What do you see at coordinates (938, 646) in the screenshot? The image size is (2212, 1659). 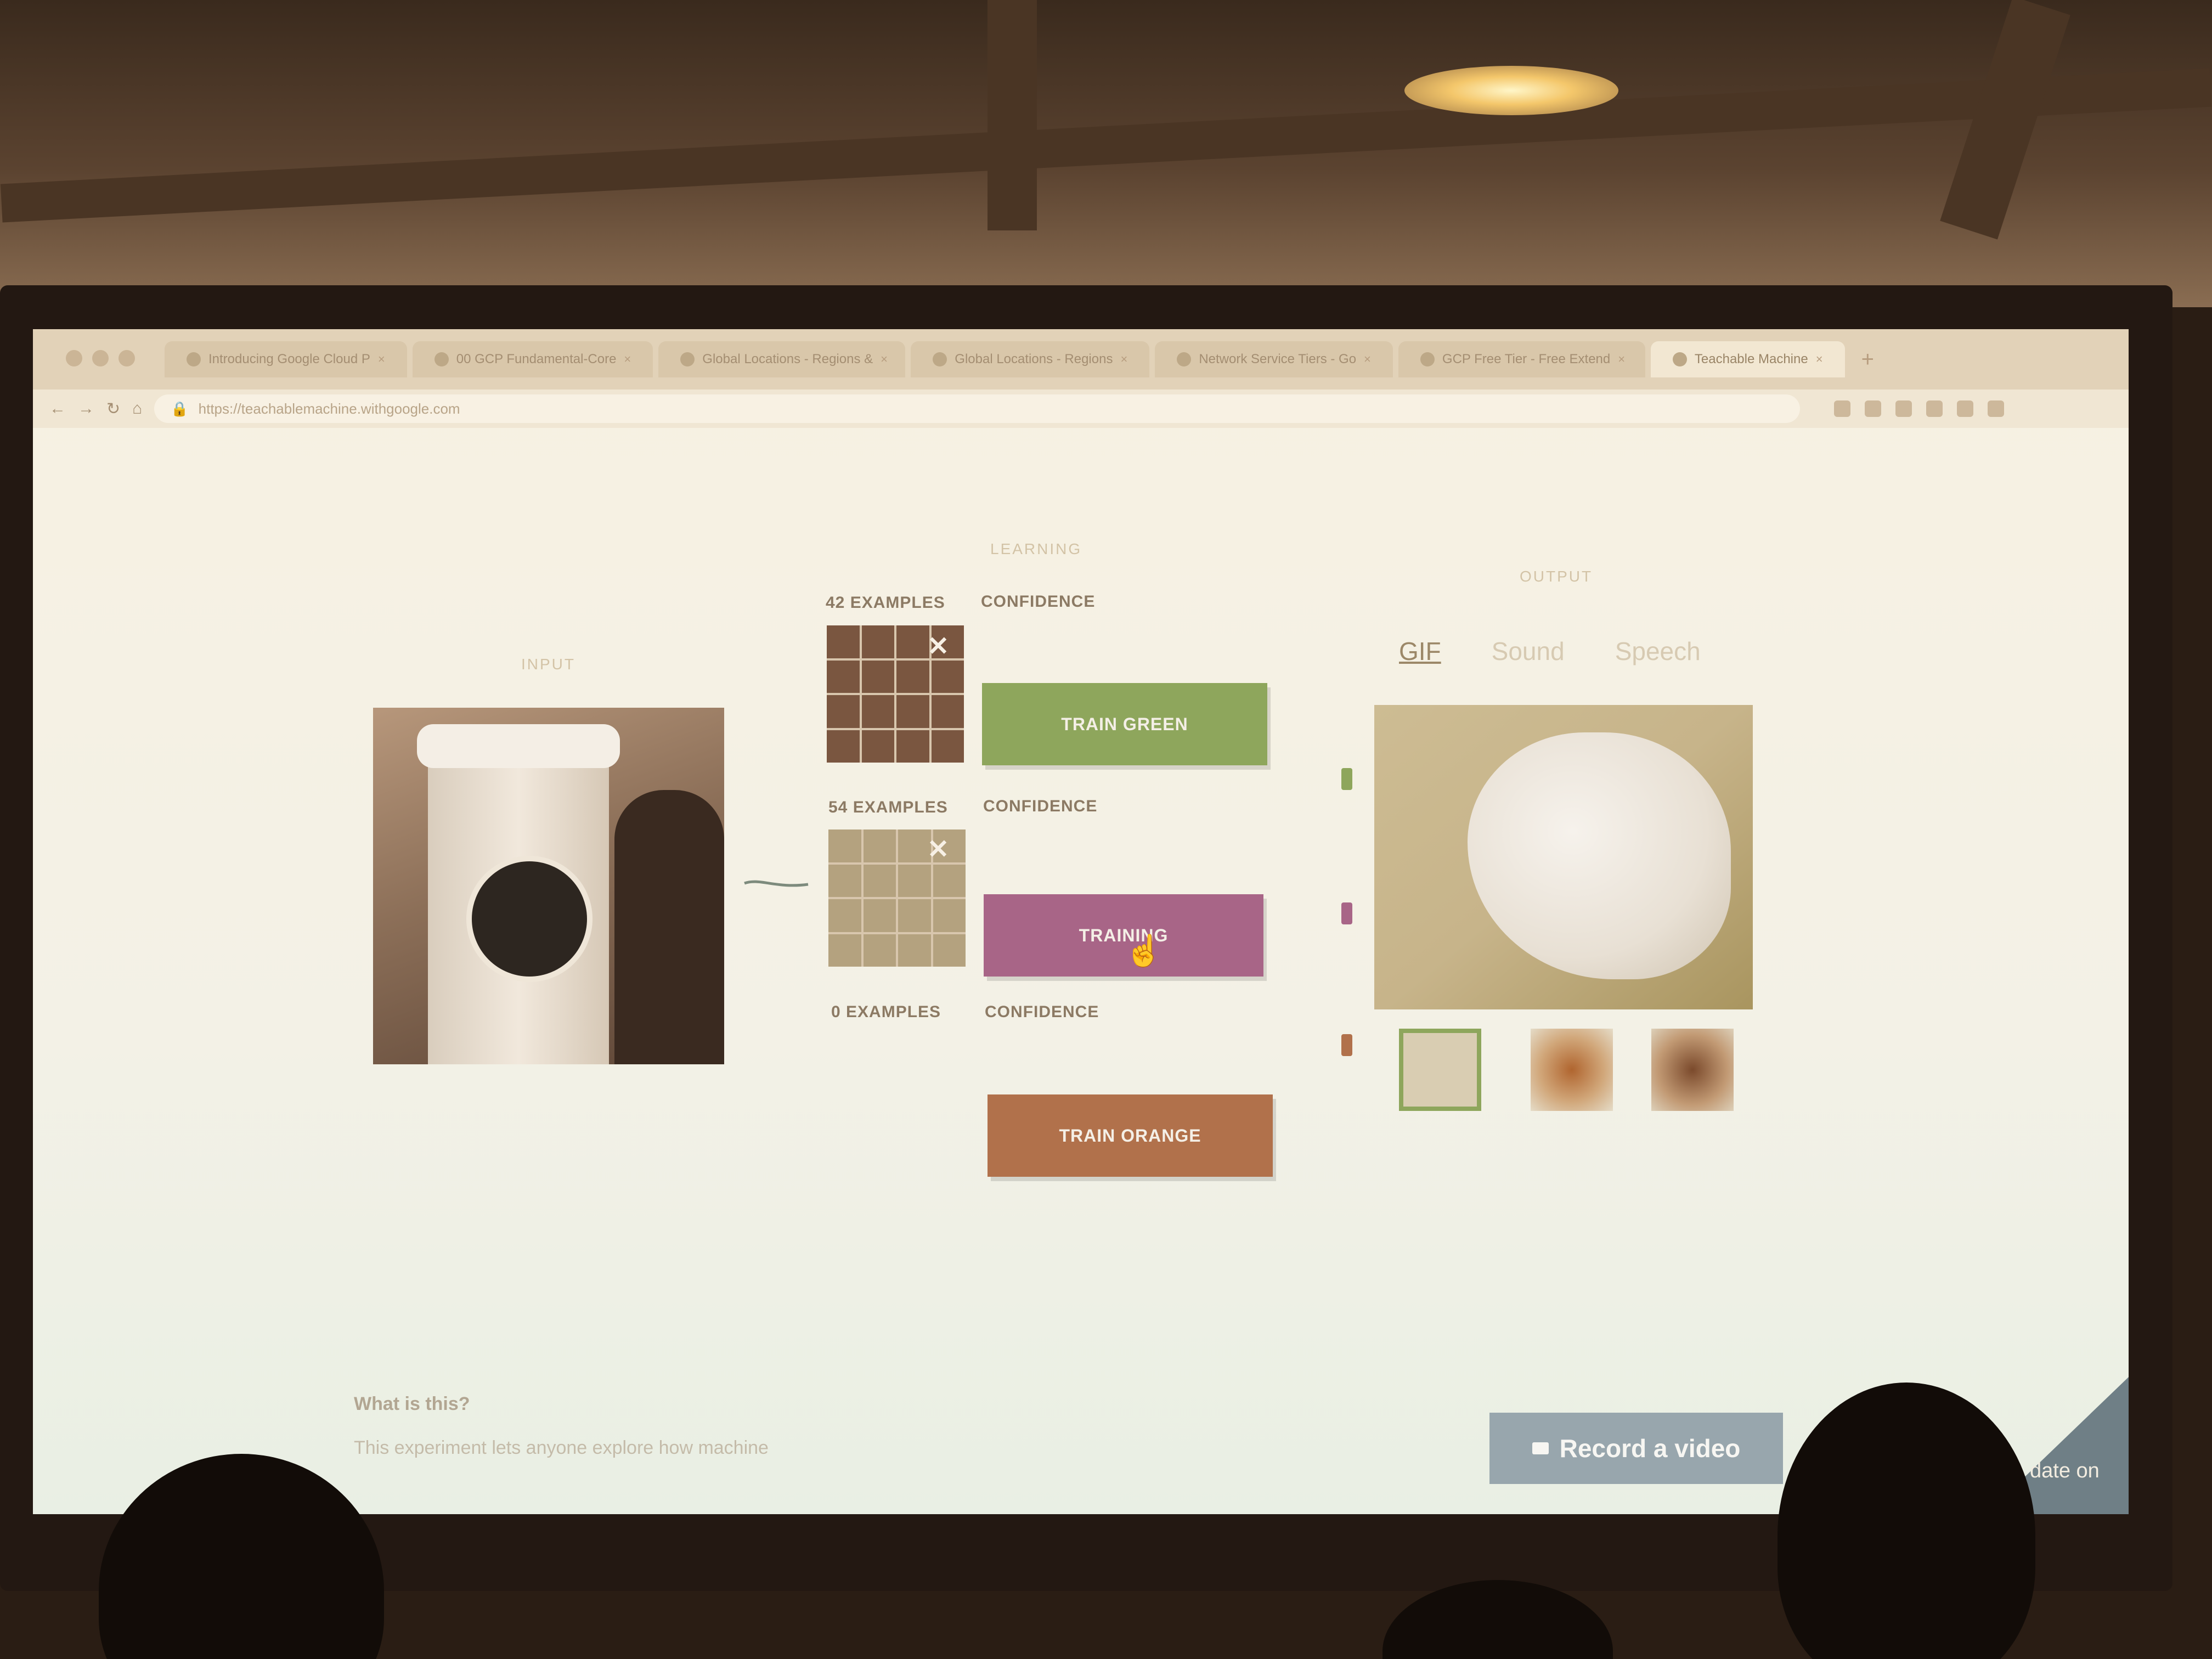 I see `clear-green-examples-icon: ✕` at bounding box center [938, 646].